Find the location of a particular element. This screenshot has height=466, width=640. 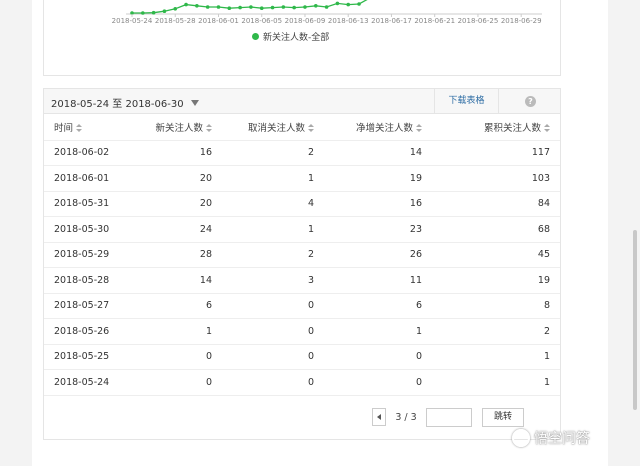

table-cell: 2018-06-01 is located at coordinates (89, 178).